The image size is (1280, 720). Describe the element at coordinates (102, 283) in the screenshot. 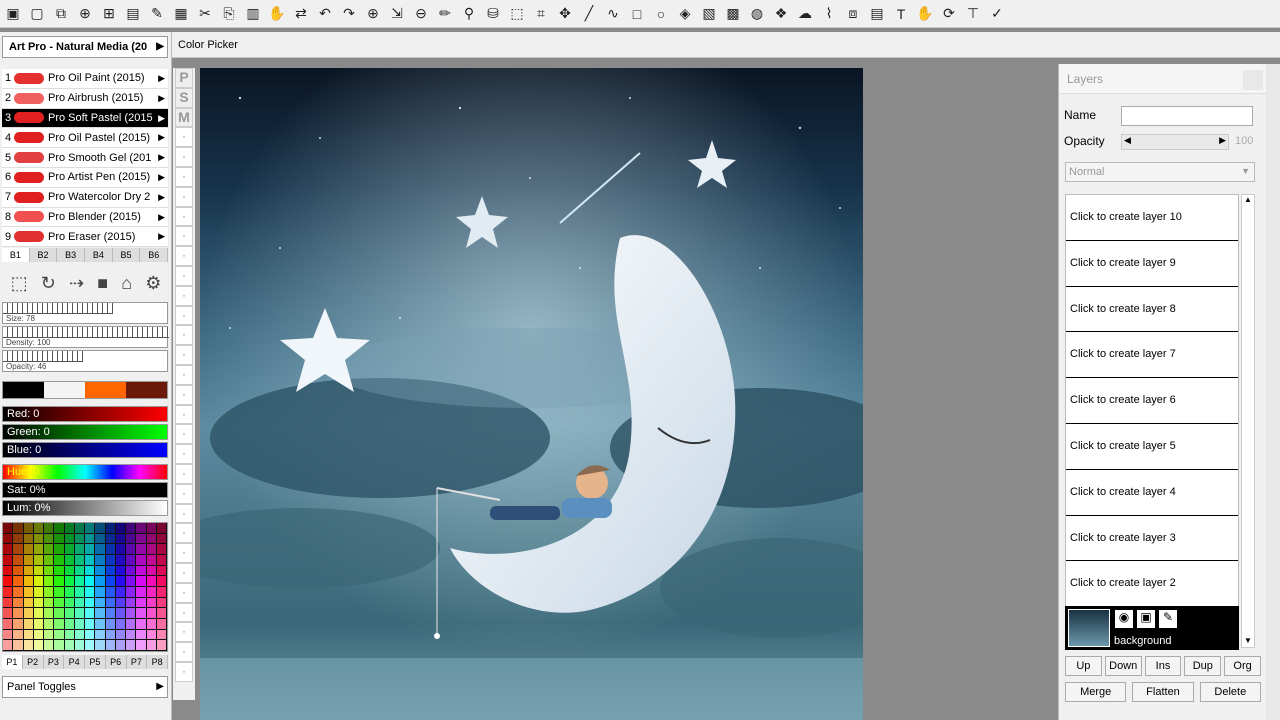

I see `square-icon: ■` at that location.